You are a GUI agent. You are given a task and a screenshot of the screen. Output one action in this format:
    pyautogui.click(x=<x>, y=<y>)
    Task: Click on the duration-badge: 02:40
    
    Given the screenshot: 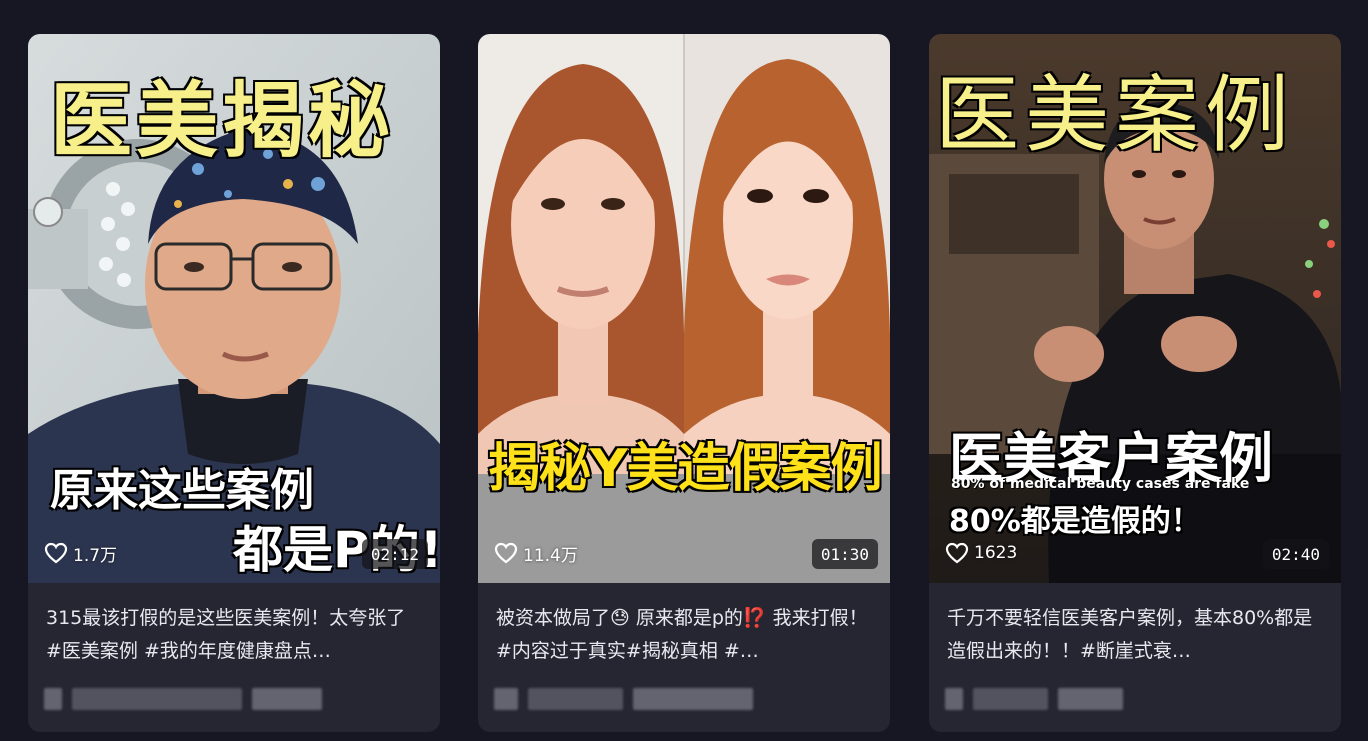 What is the action you would take?
    pyautogui.click(x=1295, y=554)
    